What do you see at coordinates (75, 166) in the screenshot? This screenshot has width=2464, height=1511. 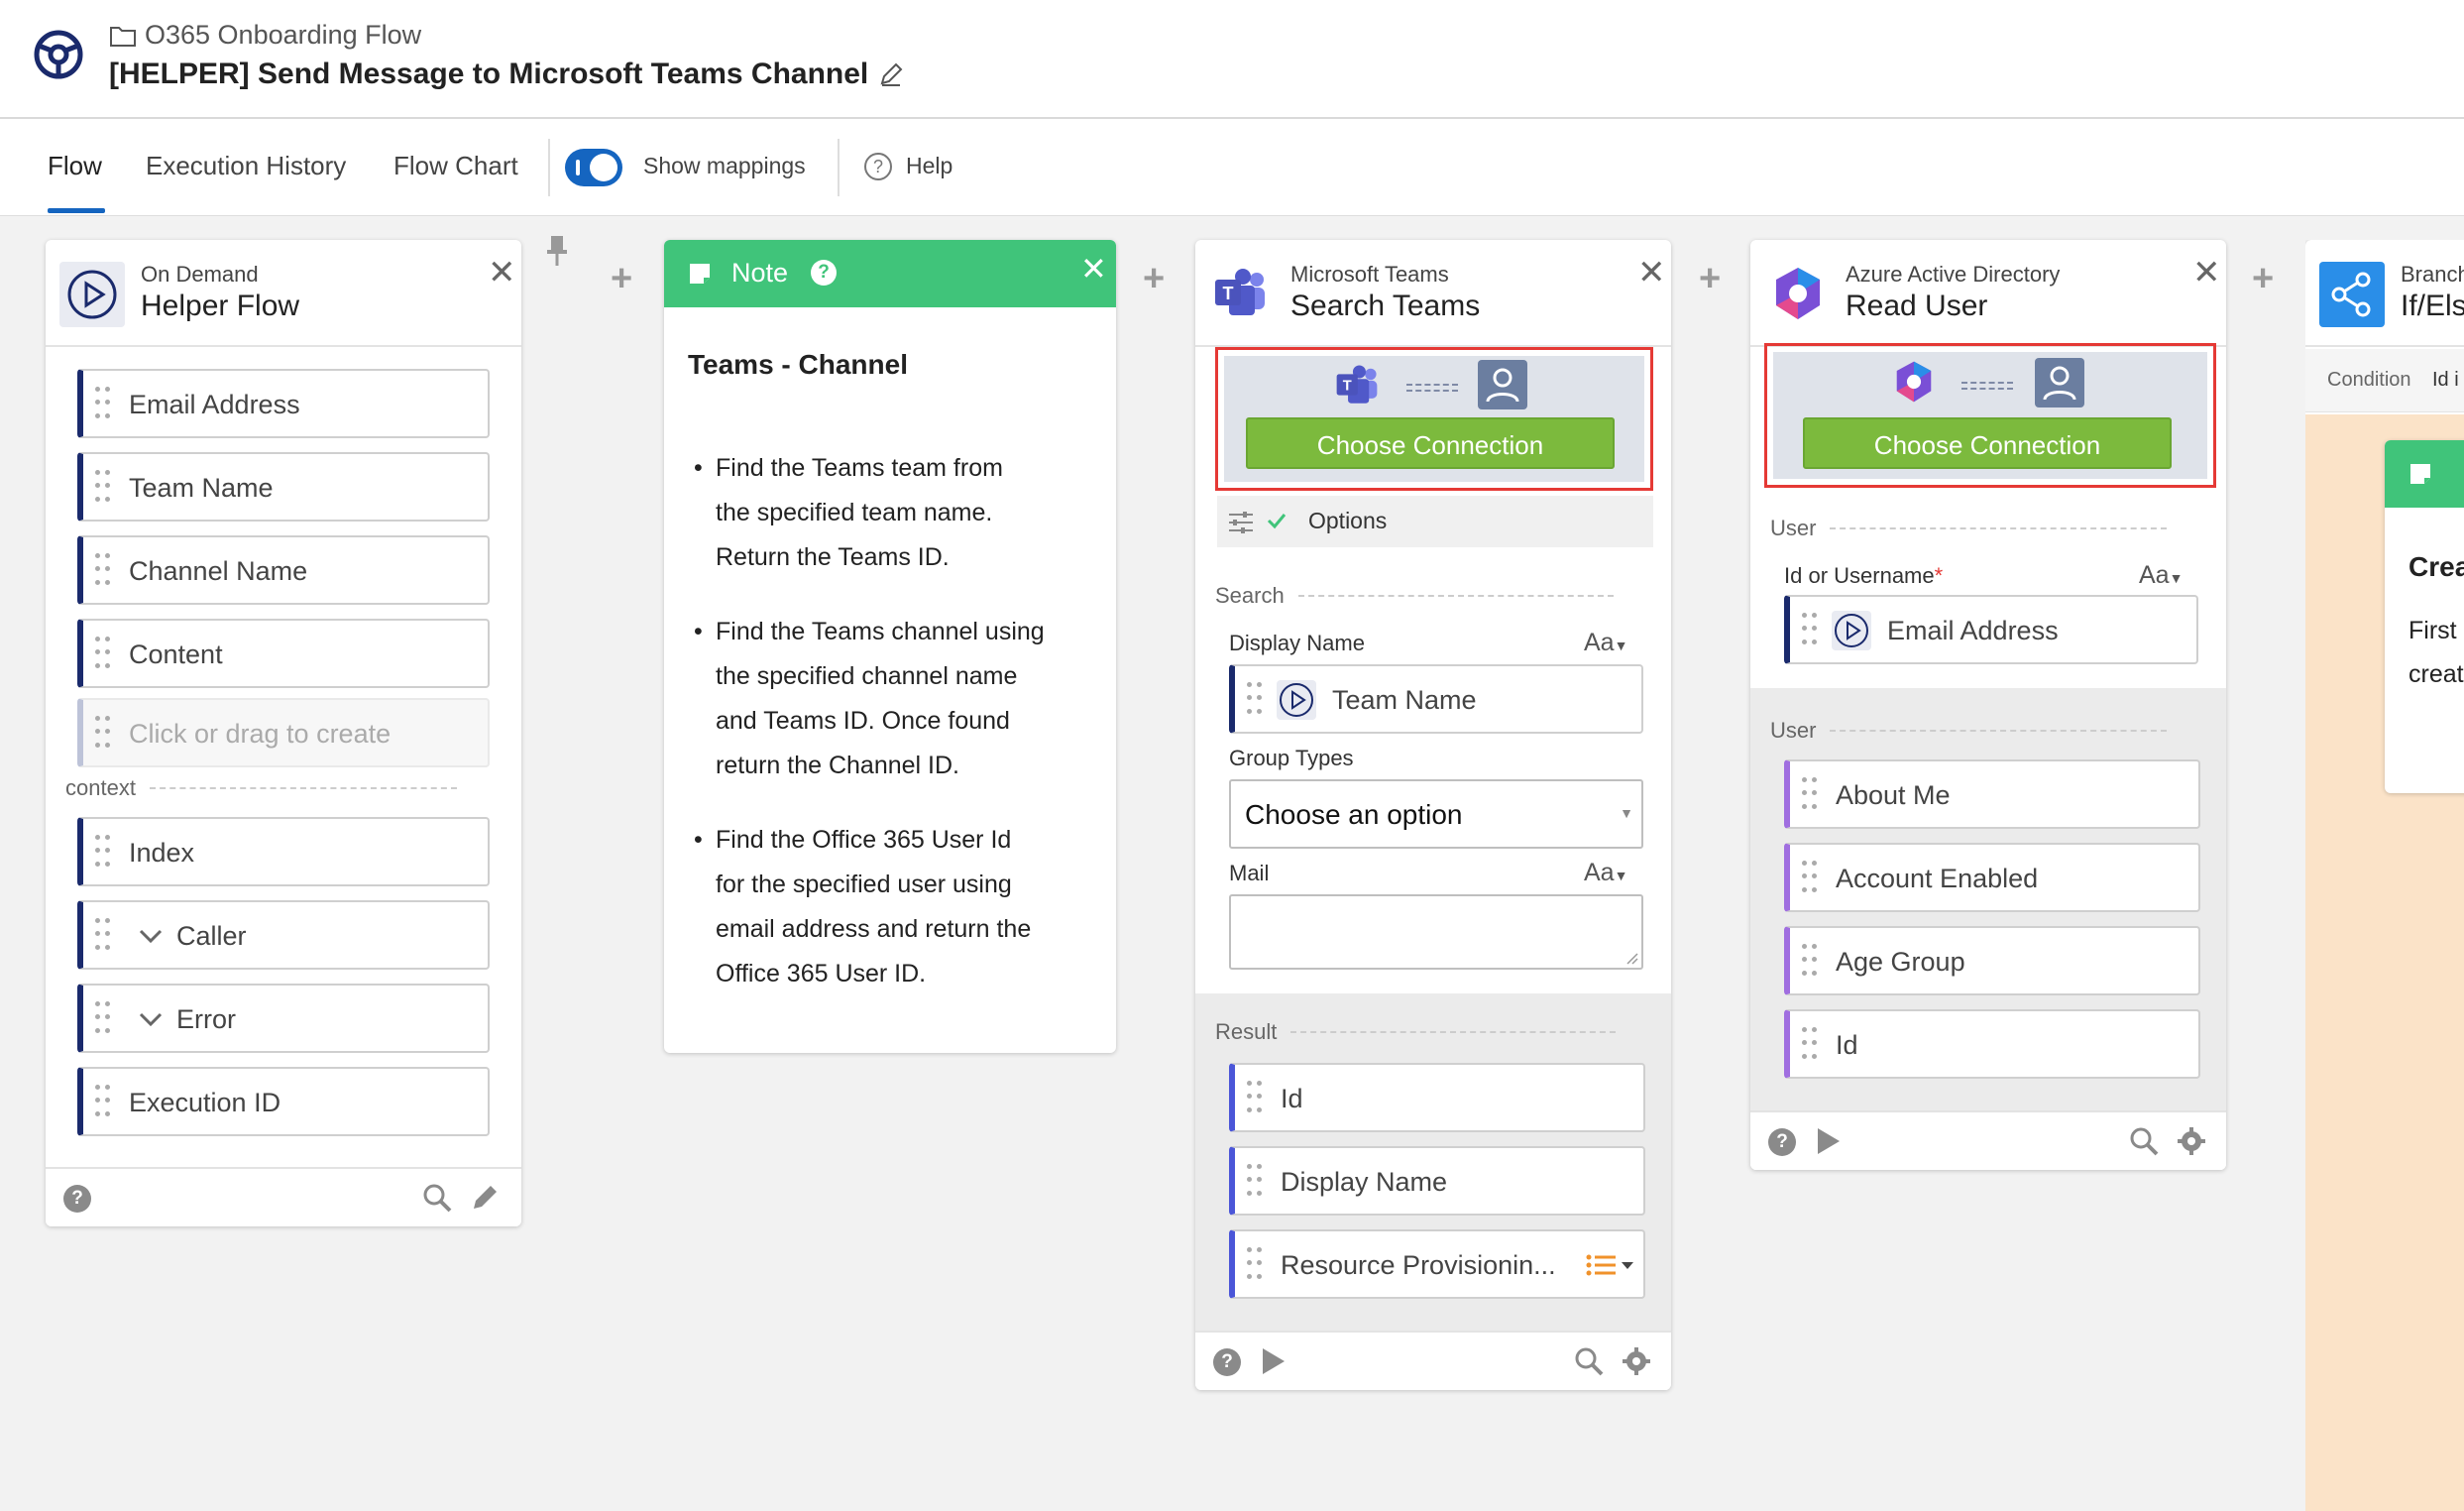 I see `tab-flow: Flow` at bounding box center [75, 166].